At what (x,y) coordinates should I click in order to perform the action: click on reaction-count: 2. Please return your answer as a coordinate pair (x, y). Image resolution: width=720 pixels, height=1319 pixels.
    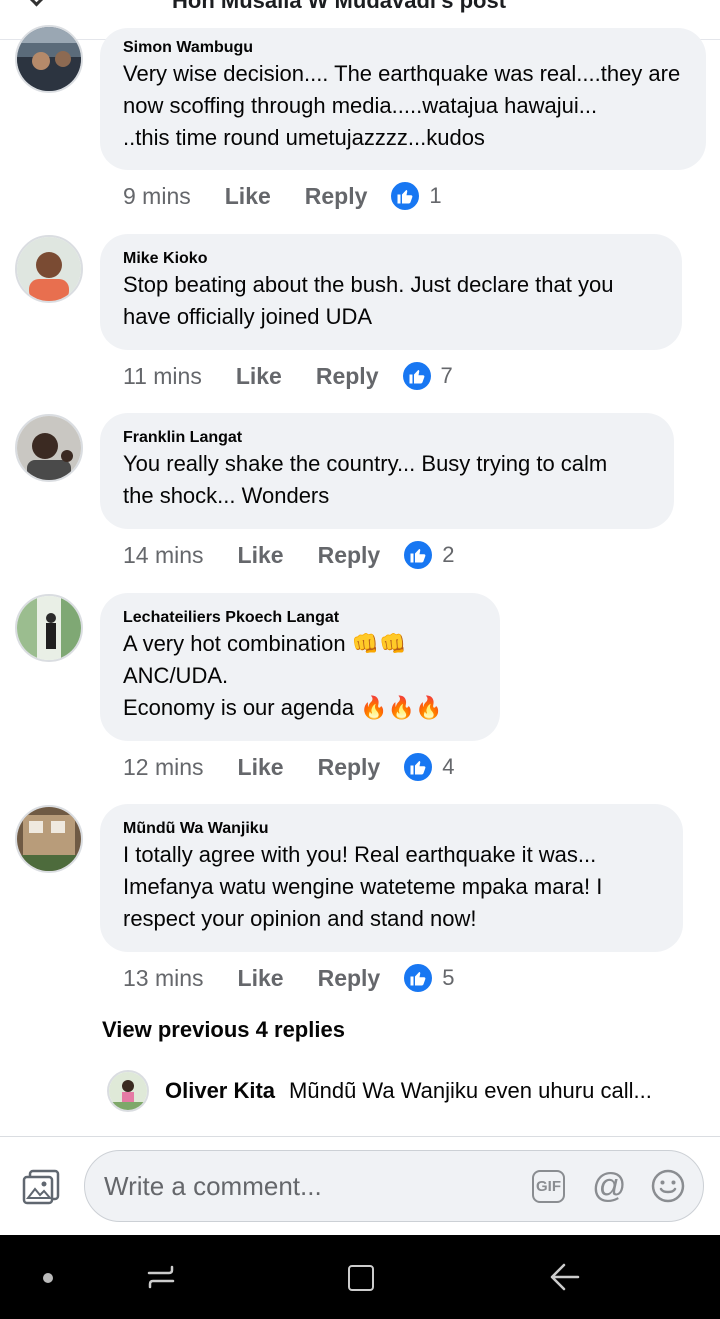
    Looking at the image, I should click on (448, 554).